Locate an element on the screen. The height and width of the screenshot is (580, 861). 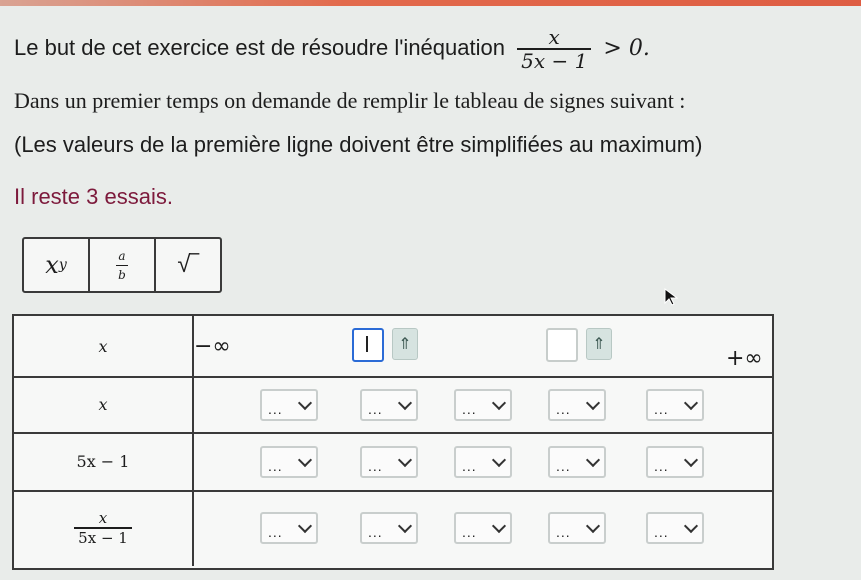
math-toolbar: x y a b √‾ is located at coordinates (122, 265).